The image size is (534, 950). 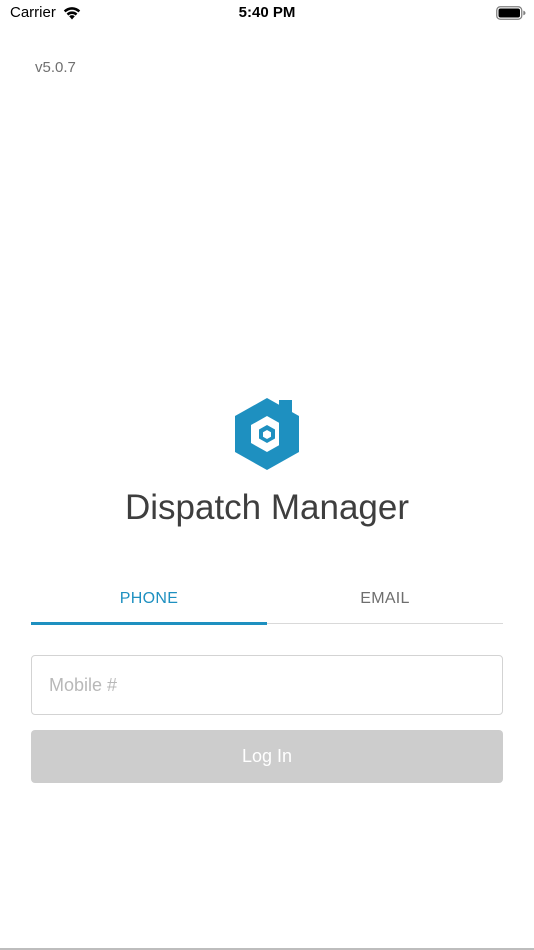 What do you see at coordinates (55, 67) in the screenshot?
I see `version-label: v5.0.7` at bounding box center [55, 67].